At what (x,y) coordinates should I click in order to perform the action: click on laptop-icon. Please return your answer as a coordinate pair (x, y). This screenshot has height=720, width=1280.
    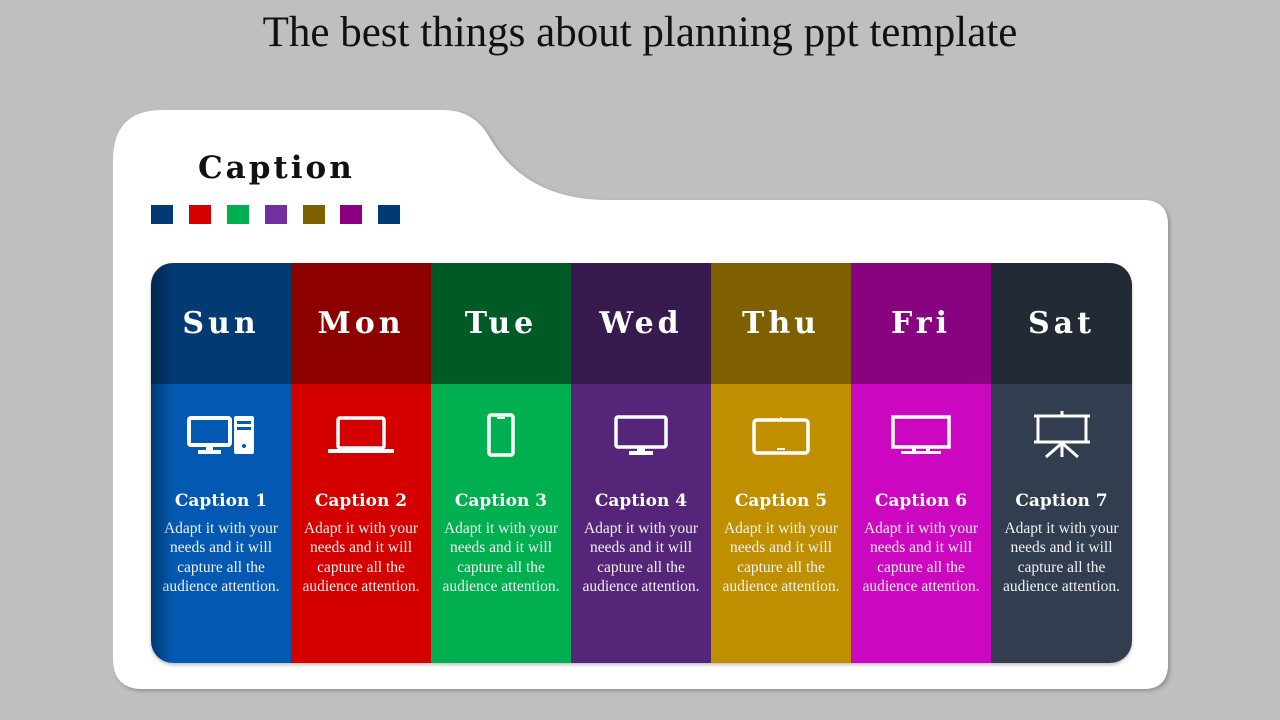
    Looking at the image, I should click on (361, 435).